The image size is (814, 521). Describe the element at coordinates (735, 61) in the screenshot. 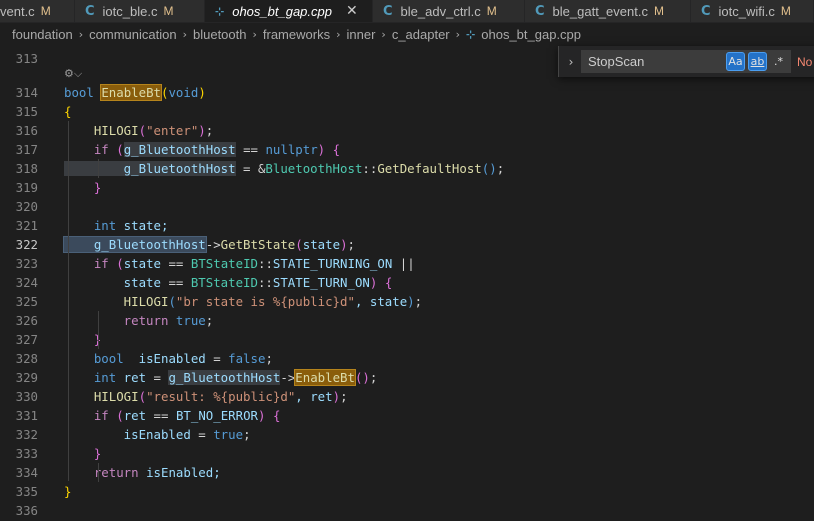

I see `match-case-toggle: Aa` at that location.